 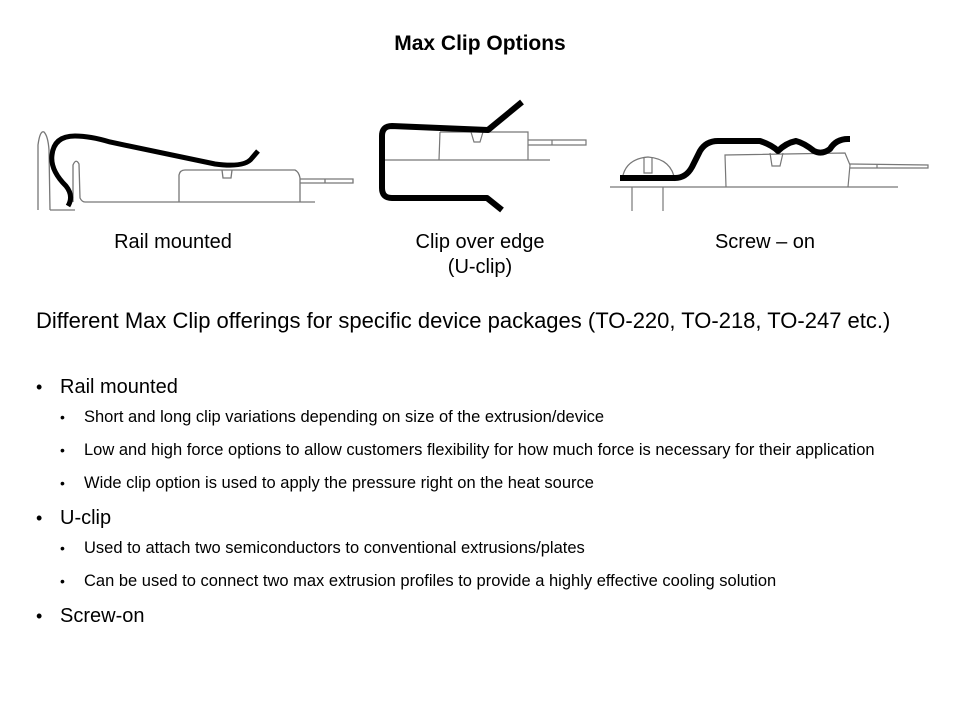 I want to click on rail-mounted-clip-icon, so click(x=195, y=171).